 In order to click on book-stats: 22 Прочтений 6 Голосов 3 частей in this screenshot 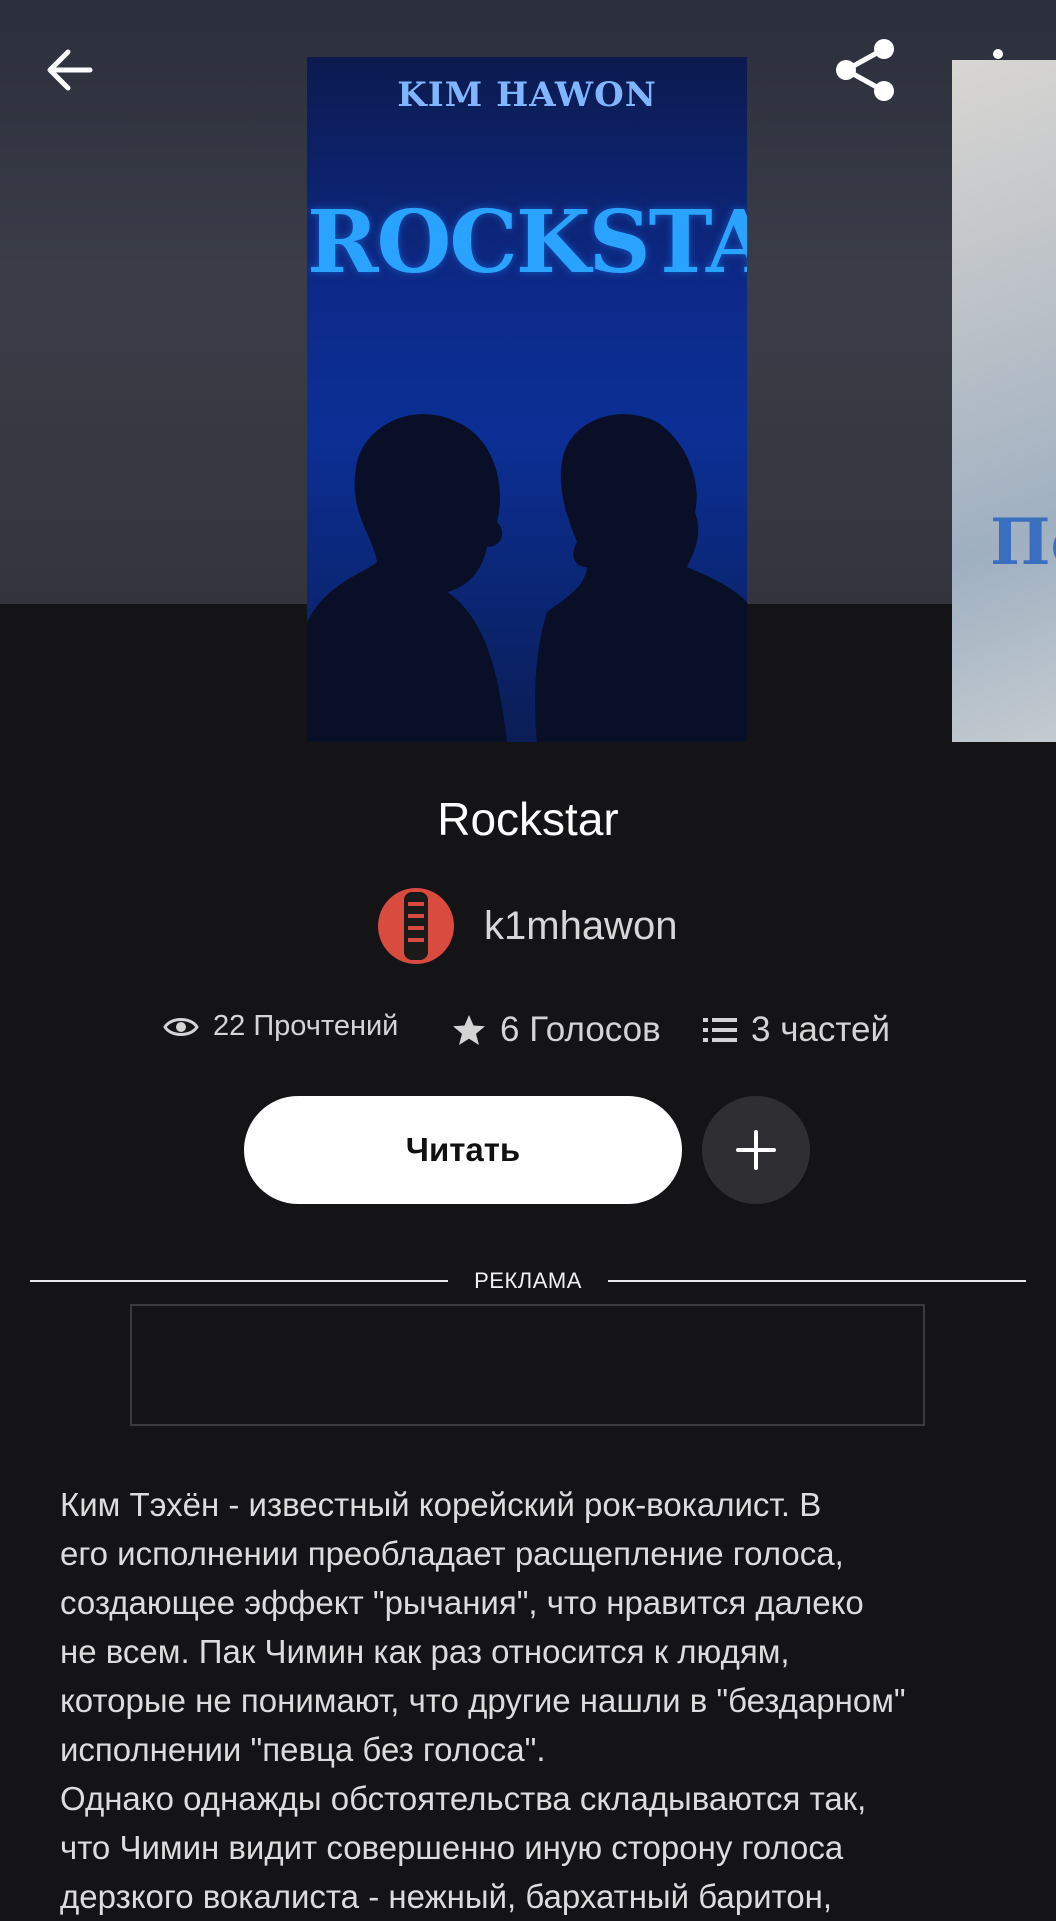, I will do `click(528, 1035)`.